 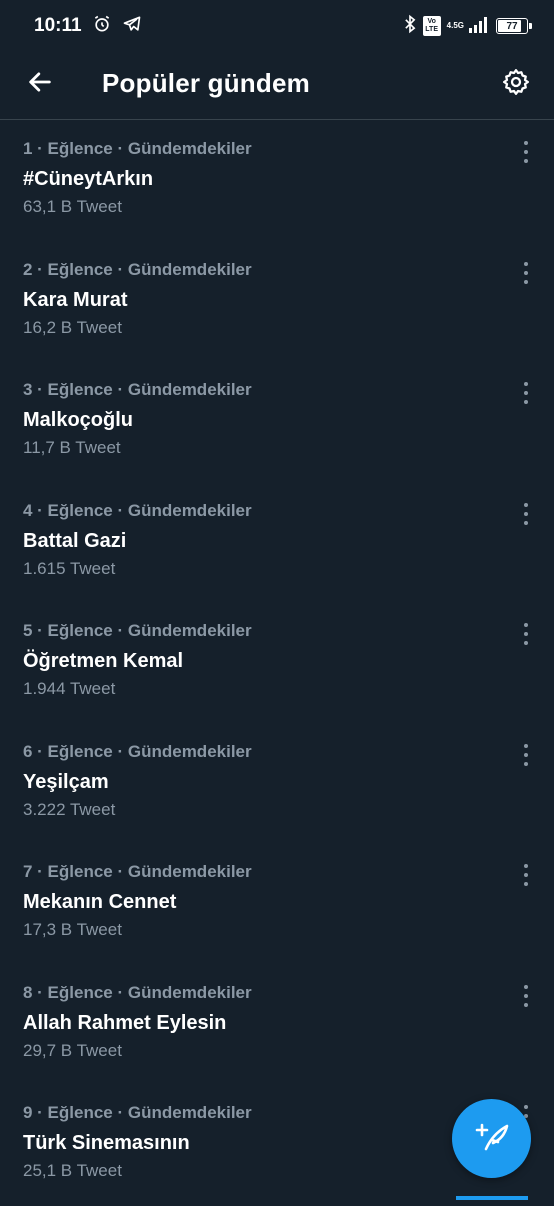 What do you see at coordinates (72, 1050) in the screenshot?
I see `trend-count: 29,7 B Tweet` at bounding box center [72, 1050].